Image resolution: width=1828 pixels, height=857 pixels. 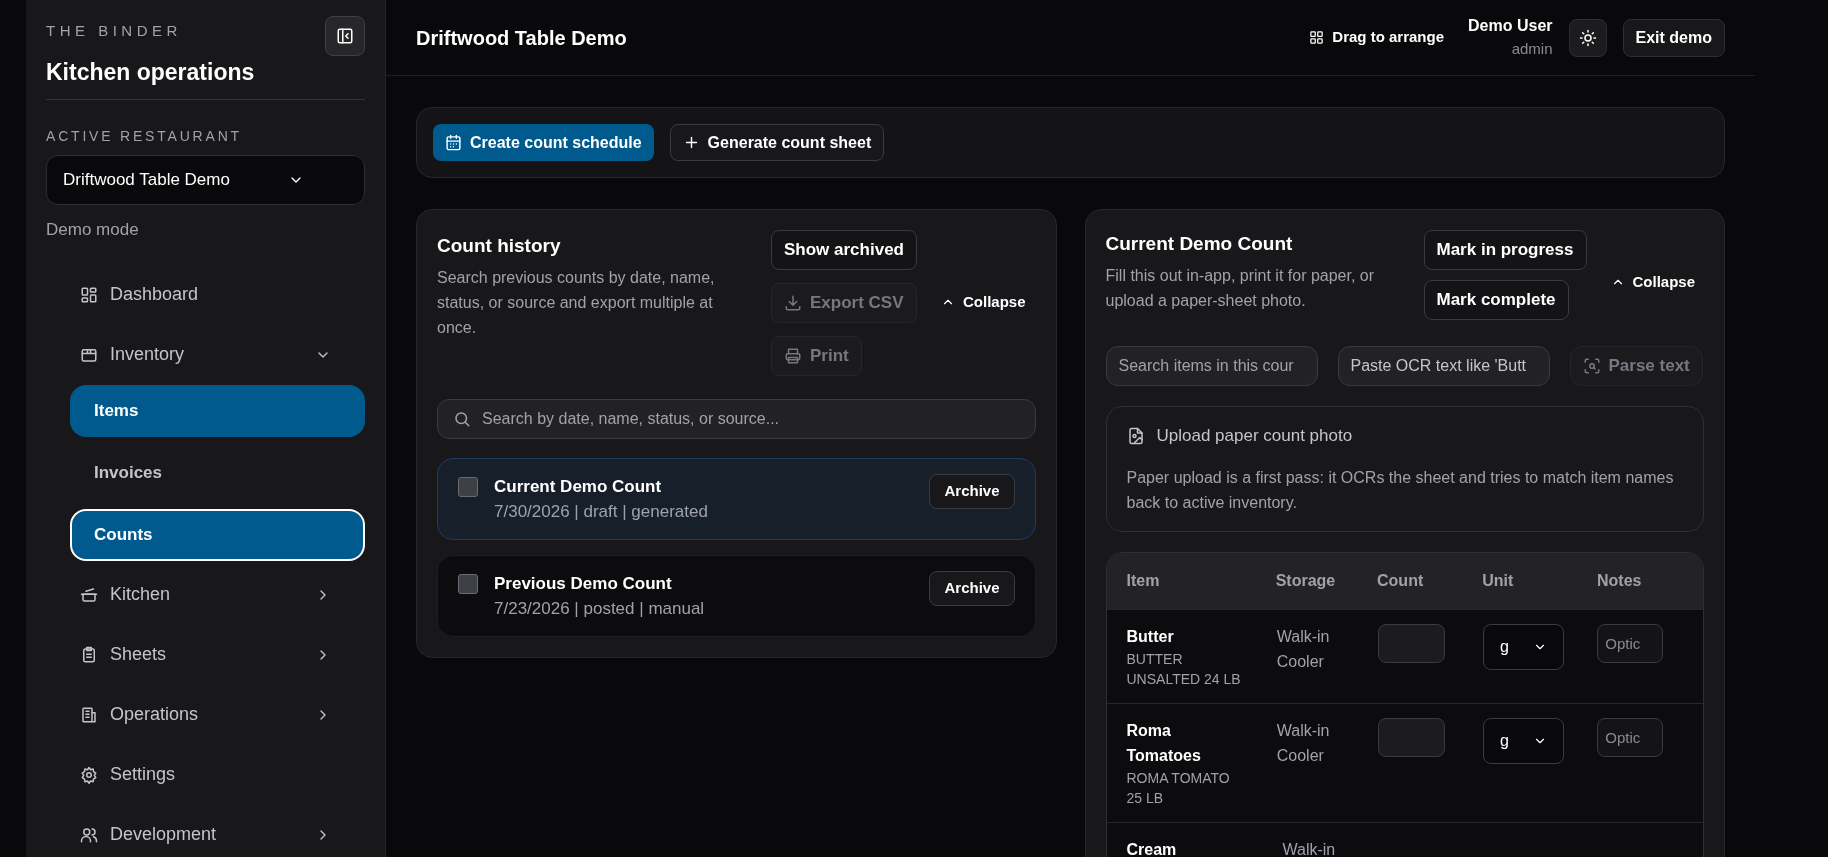 I want to click on column-header: Notes, so click(x=1619, y=580).